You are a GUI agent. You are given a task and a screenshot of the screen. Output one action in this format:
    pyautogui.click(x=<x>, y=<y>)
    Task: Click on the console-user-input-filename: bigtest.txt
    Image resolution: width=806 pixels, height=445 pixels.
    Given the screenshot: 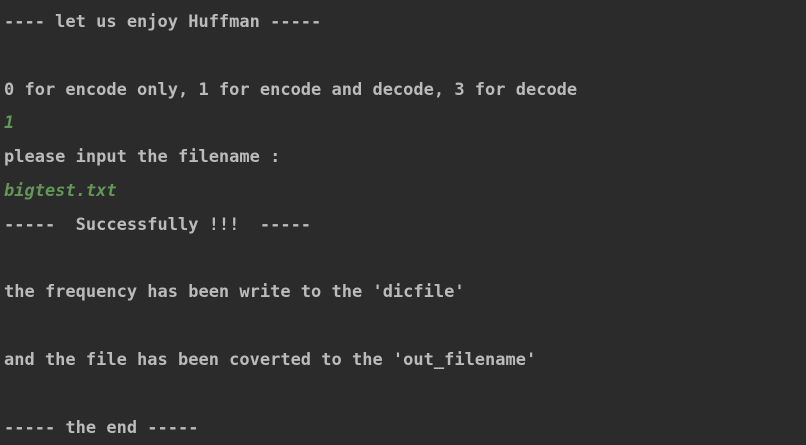 What is the action you would take?
    pyautogui.click(x=60, y=190)
    